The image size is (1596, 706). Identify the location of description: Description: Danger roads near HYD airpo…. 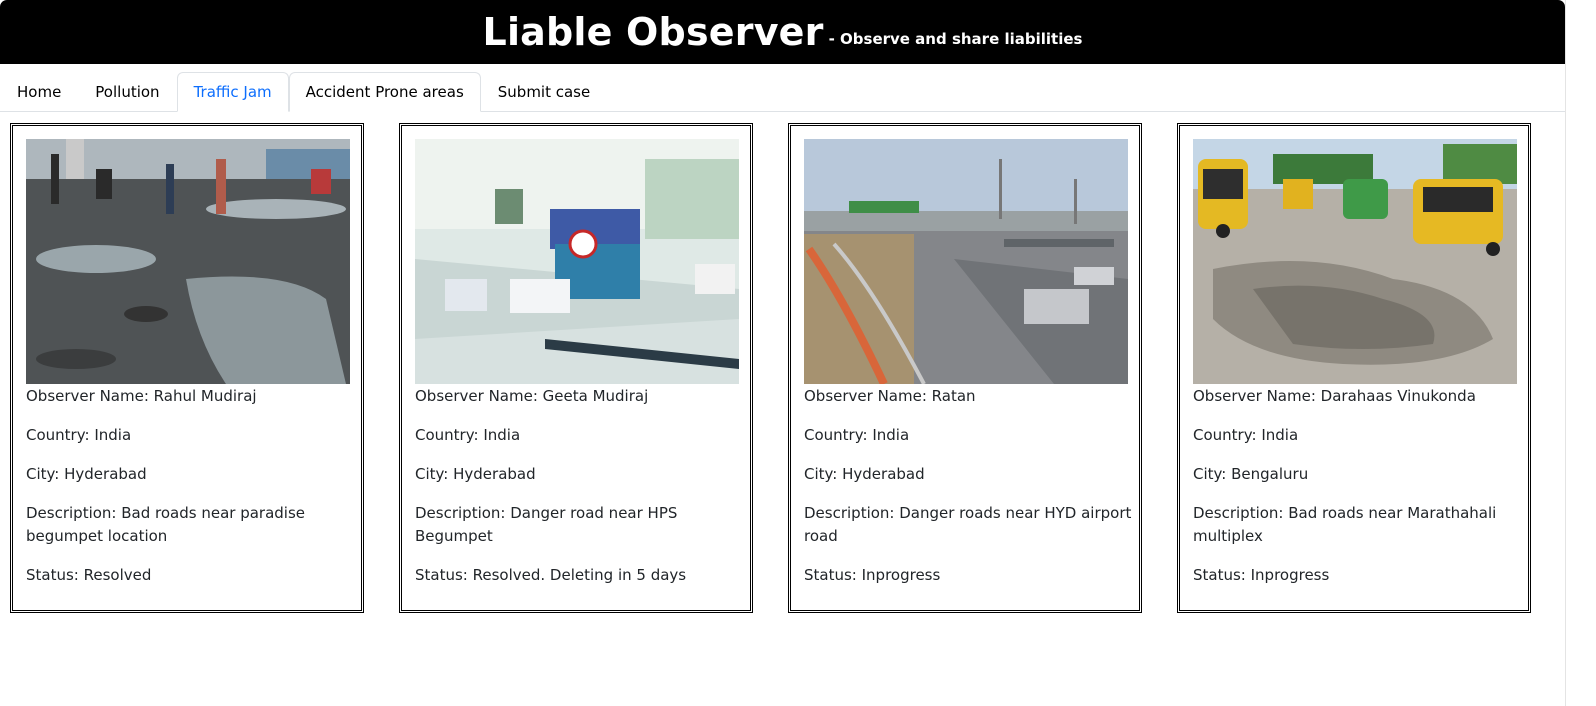
(968, 524).